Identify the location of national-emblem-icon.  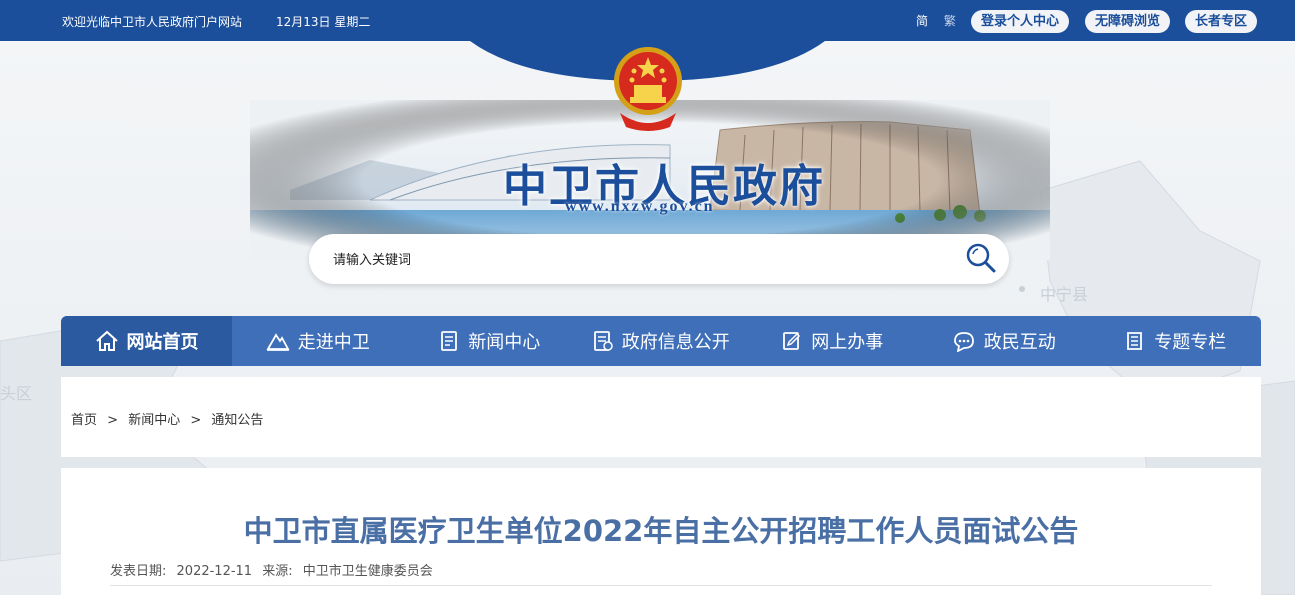
(648, 89).